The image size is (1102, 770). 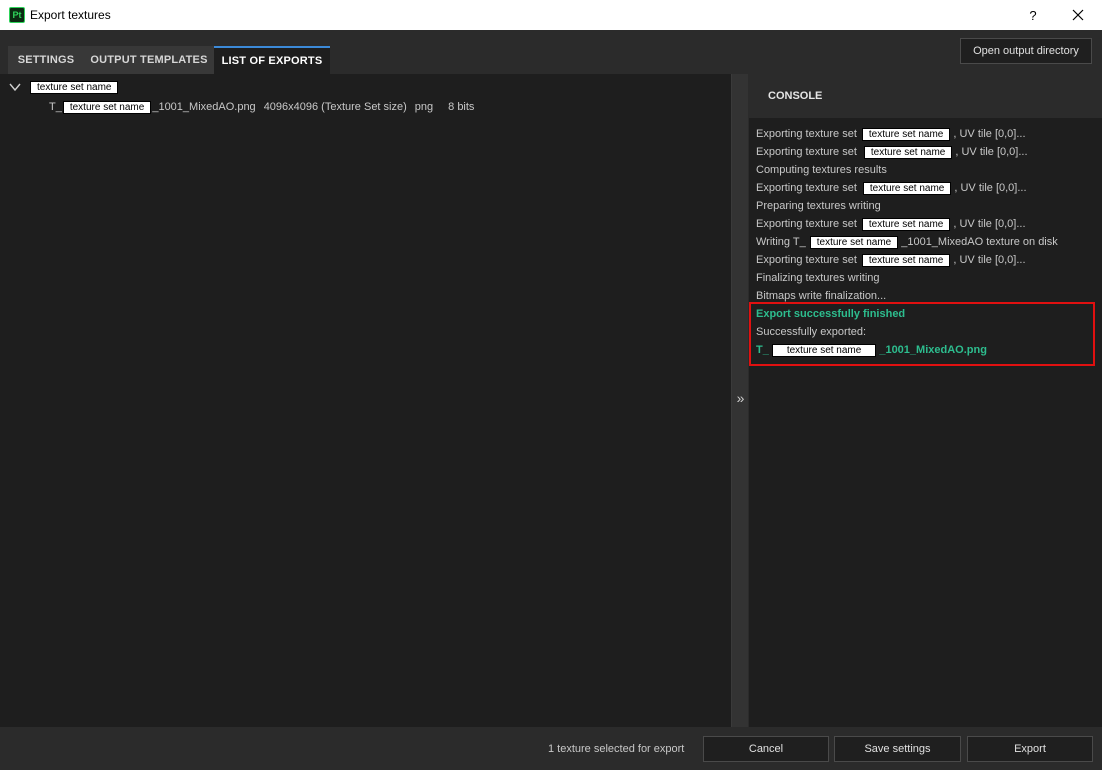 I want to click on close-button, so click(x=1078, y=15).